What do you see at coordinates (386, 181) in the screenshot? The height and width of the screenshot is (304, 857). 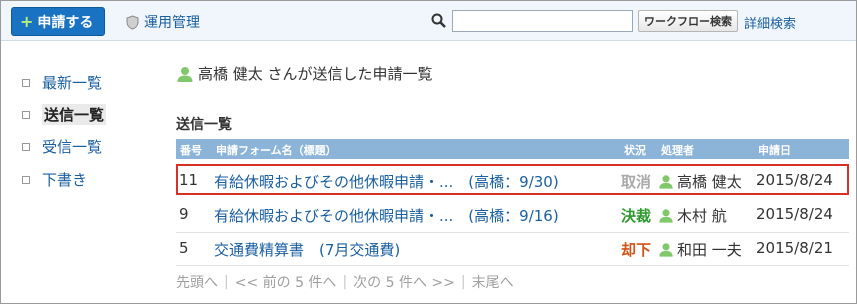 I see `row-subject-link: 有給休暇およびその他休暇申請・... (高橋：9/30)` at bounding box center [386, 181].